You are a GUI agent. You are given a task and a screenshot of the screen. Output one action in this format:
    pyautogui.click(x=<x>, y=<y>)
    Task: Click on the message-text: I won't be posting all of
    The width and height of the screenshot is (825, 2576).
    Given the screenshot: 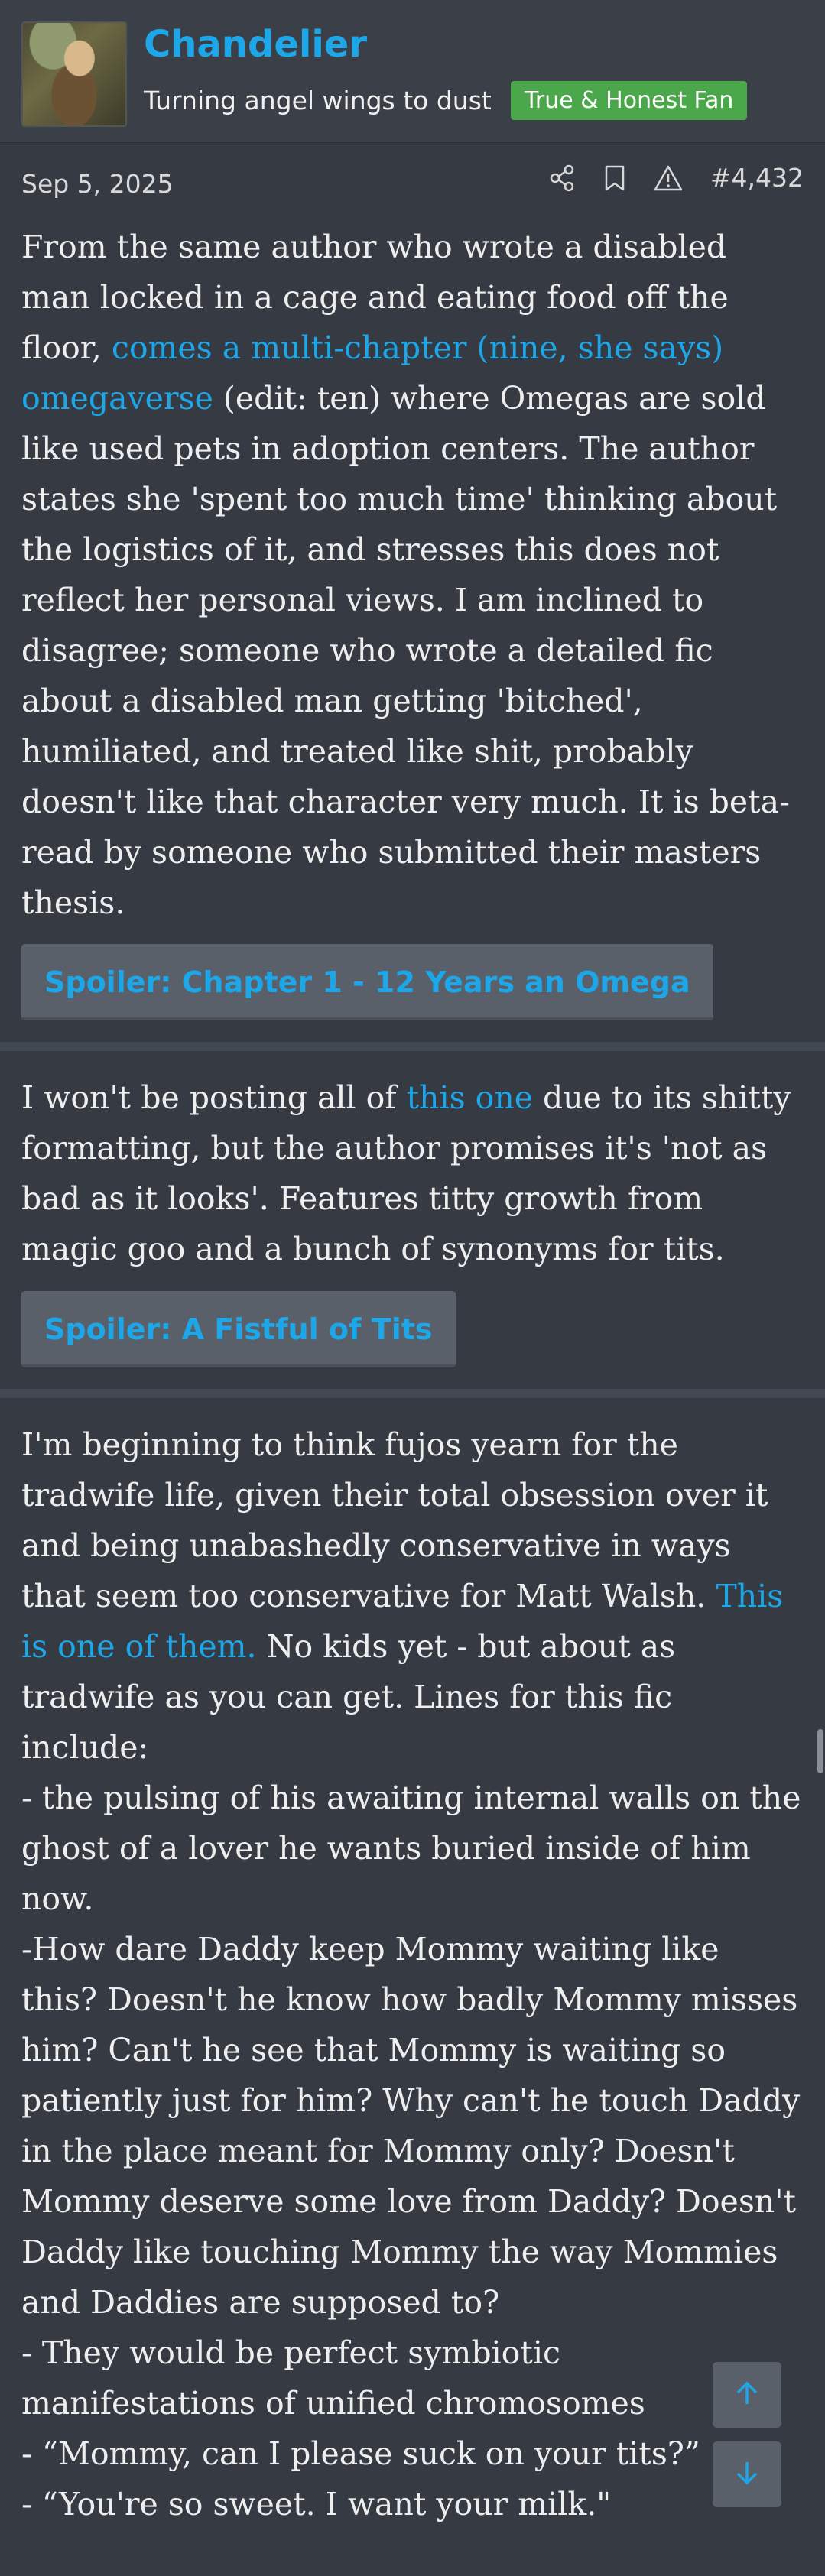 What is the action you would take?
    pyautogui.click(x=214, y=1097)
    